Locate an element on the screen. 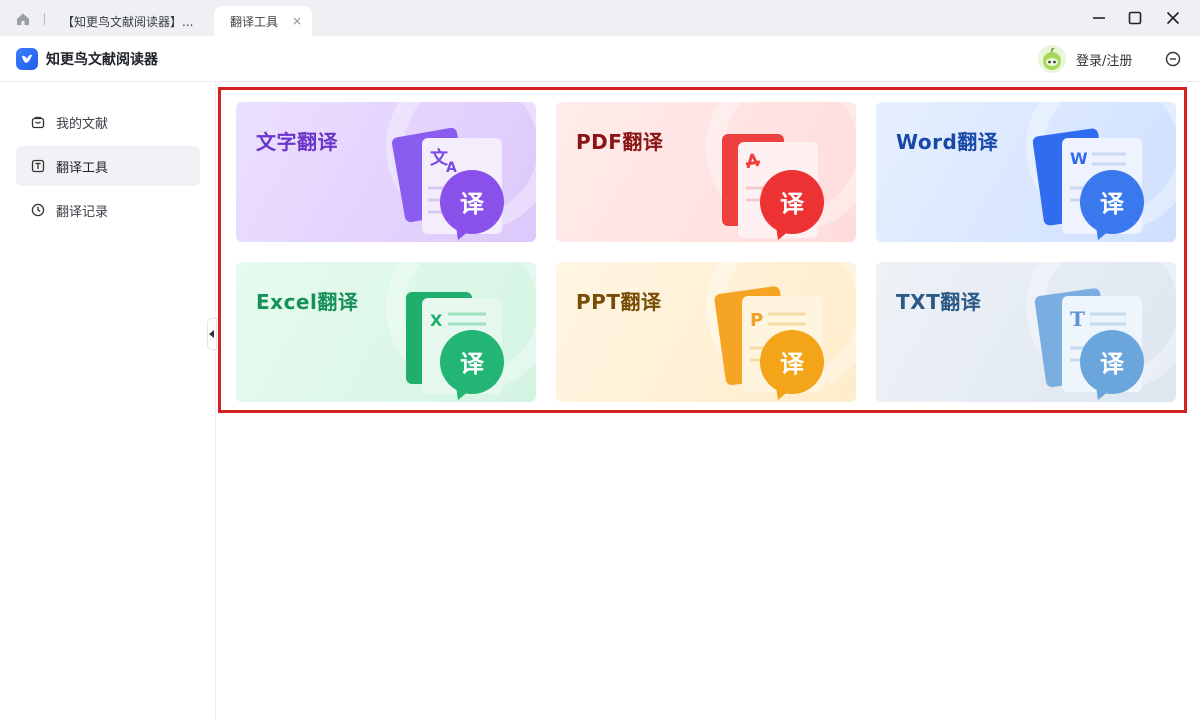  svg-text: A is located at coordinates (451, 168).